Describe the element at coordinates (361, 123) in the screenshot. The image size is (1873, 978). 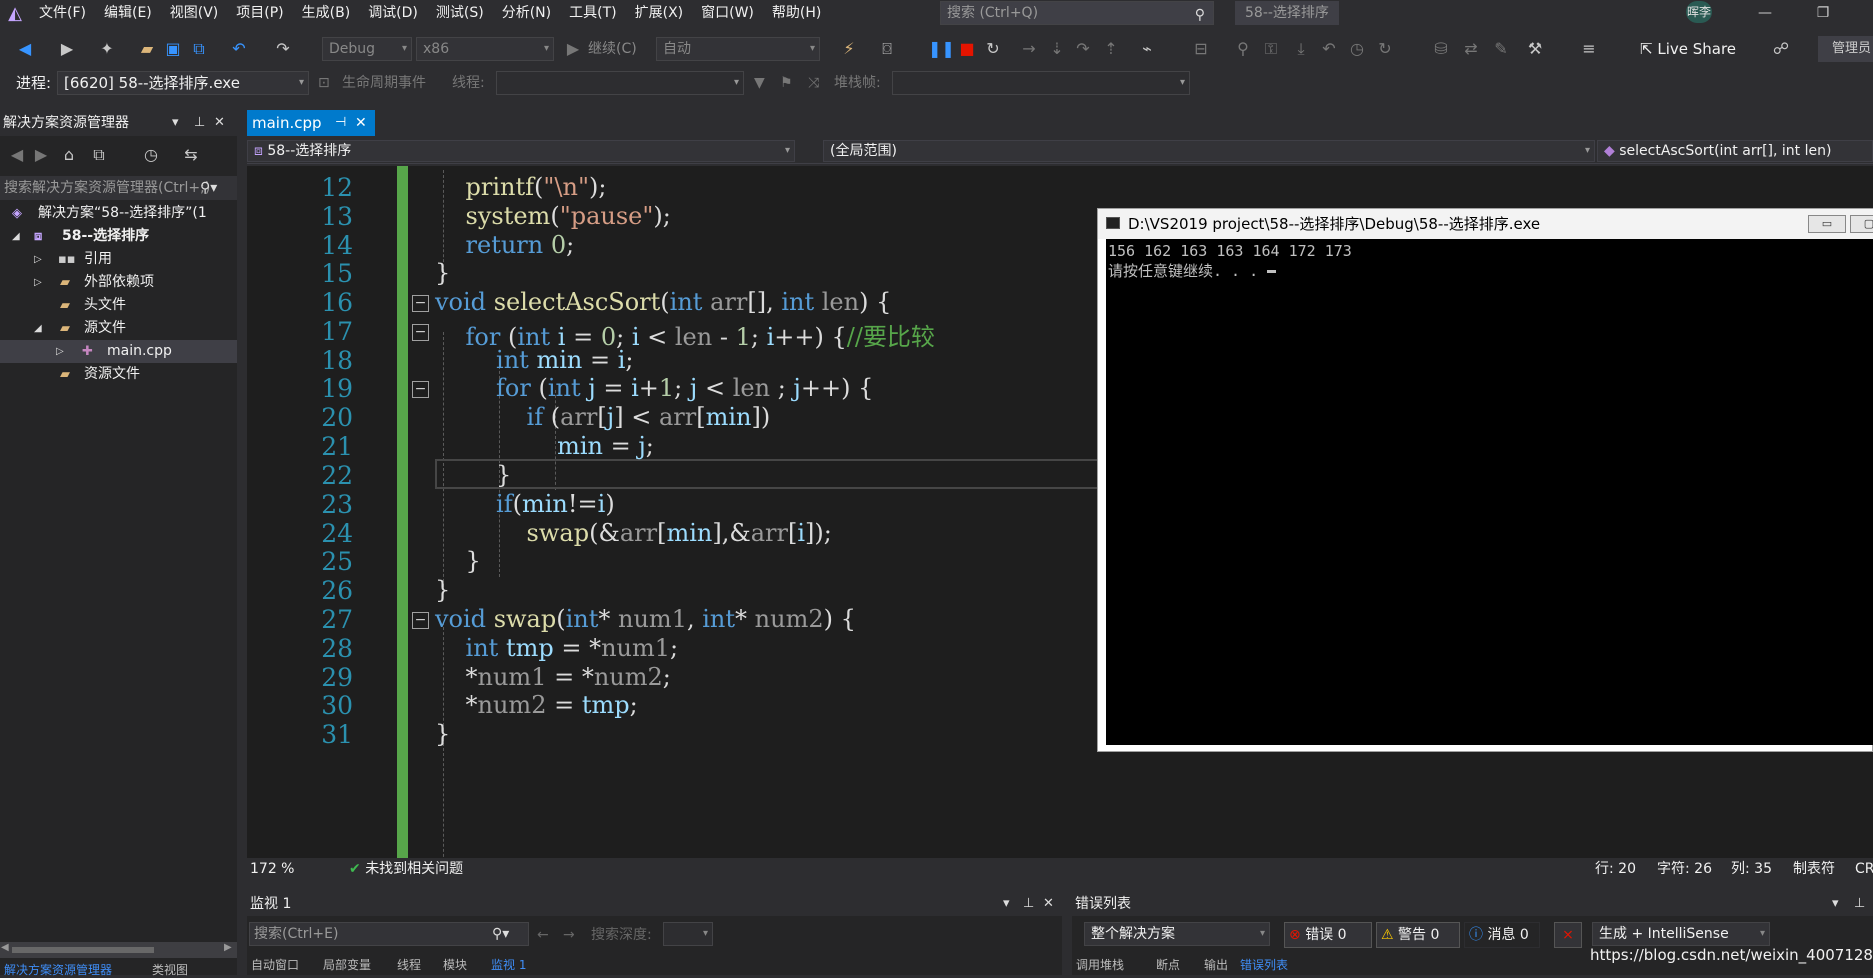
I see `close-tab-icon: ✕` at that location.